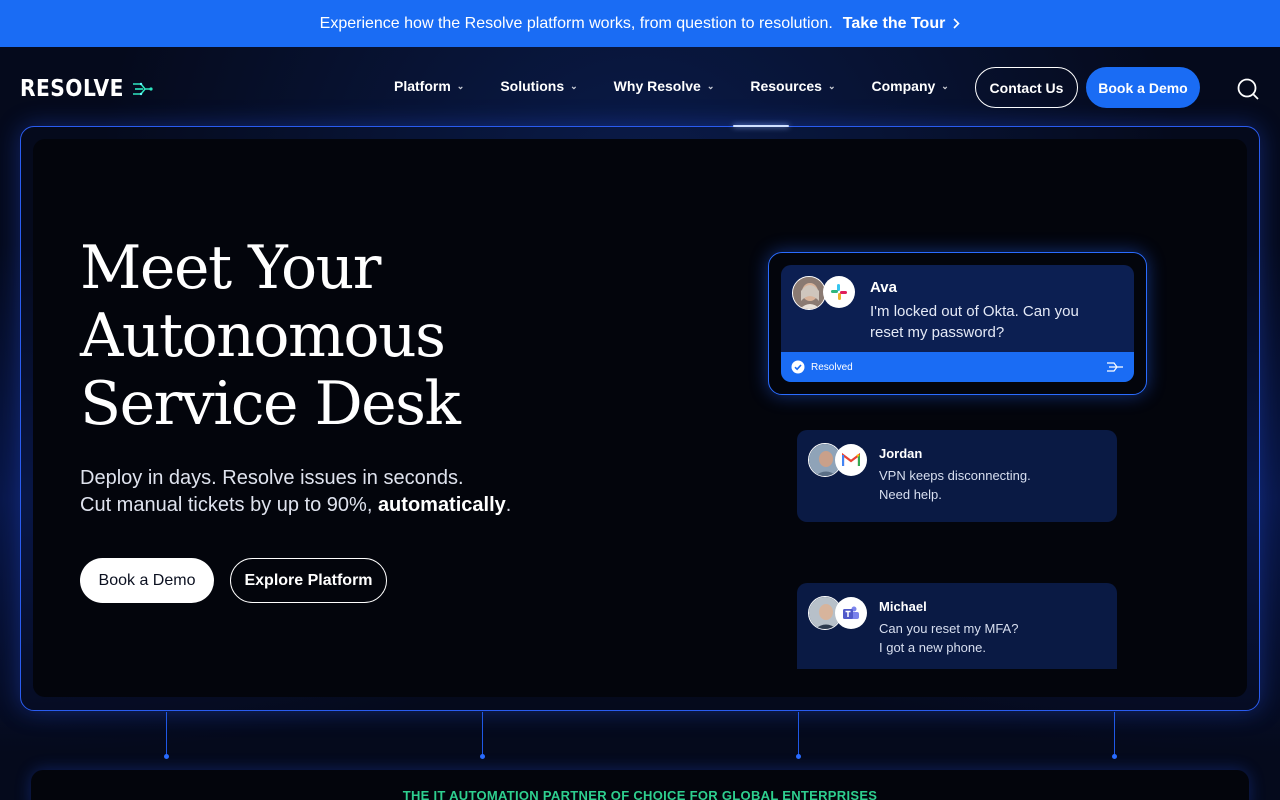 The image size is (1280, 800). Describe the element at coordinates (1026, 87) in the screenshot. I see `contact-us-button: Contact Us` at that location.